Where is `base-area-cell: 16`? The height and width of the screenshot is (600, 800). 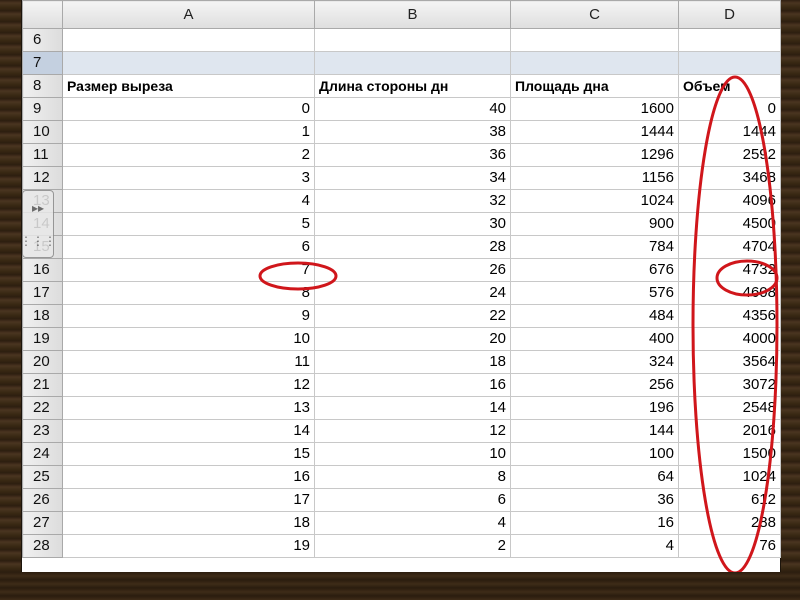
base-area-cell: 16 is located at coordinates (594, 523).